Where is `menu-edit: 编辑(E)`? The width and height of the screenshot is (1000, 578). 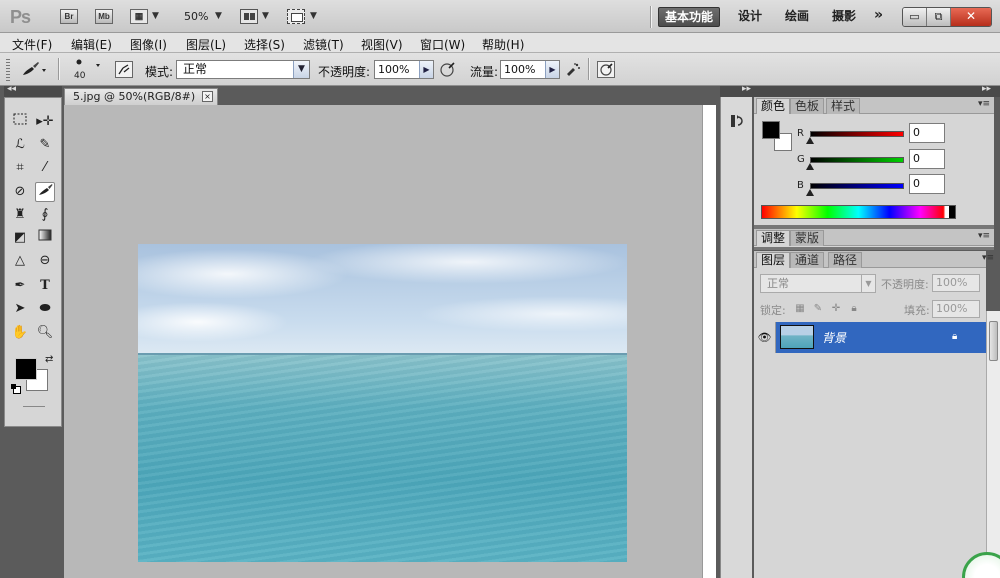 menu-edit: 编辑(E) is located at coordinates (91, 44).